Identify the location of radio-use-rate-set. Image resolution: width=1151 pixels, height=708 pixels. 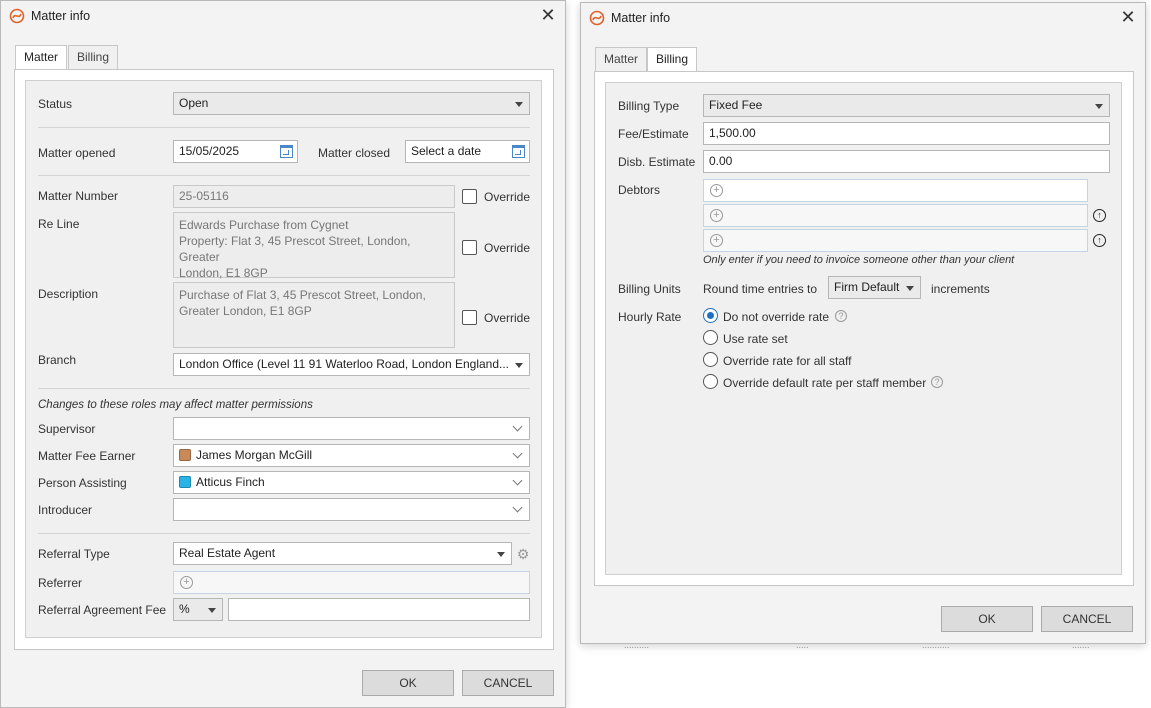
(710, 337).